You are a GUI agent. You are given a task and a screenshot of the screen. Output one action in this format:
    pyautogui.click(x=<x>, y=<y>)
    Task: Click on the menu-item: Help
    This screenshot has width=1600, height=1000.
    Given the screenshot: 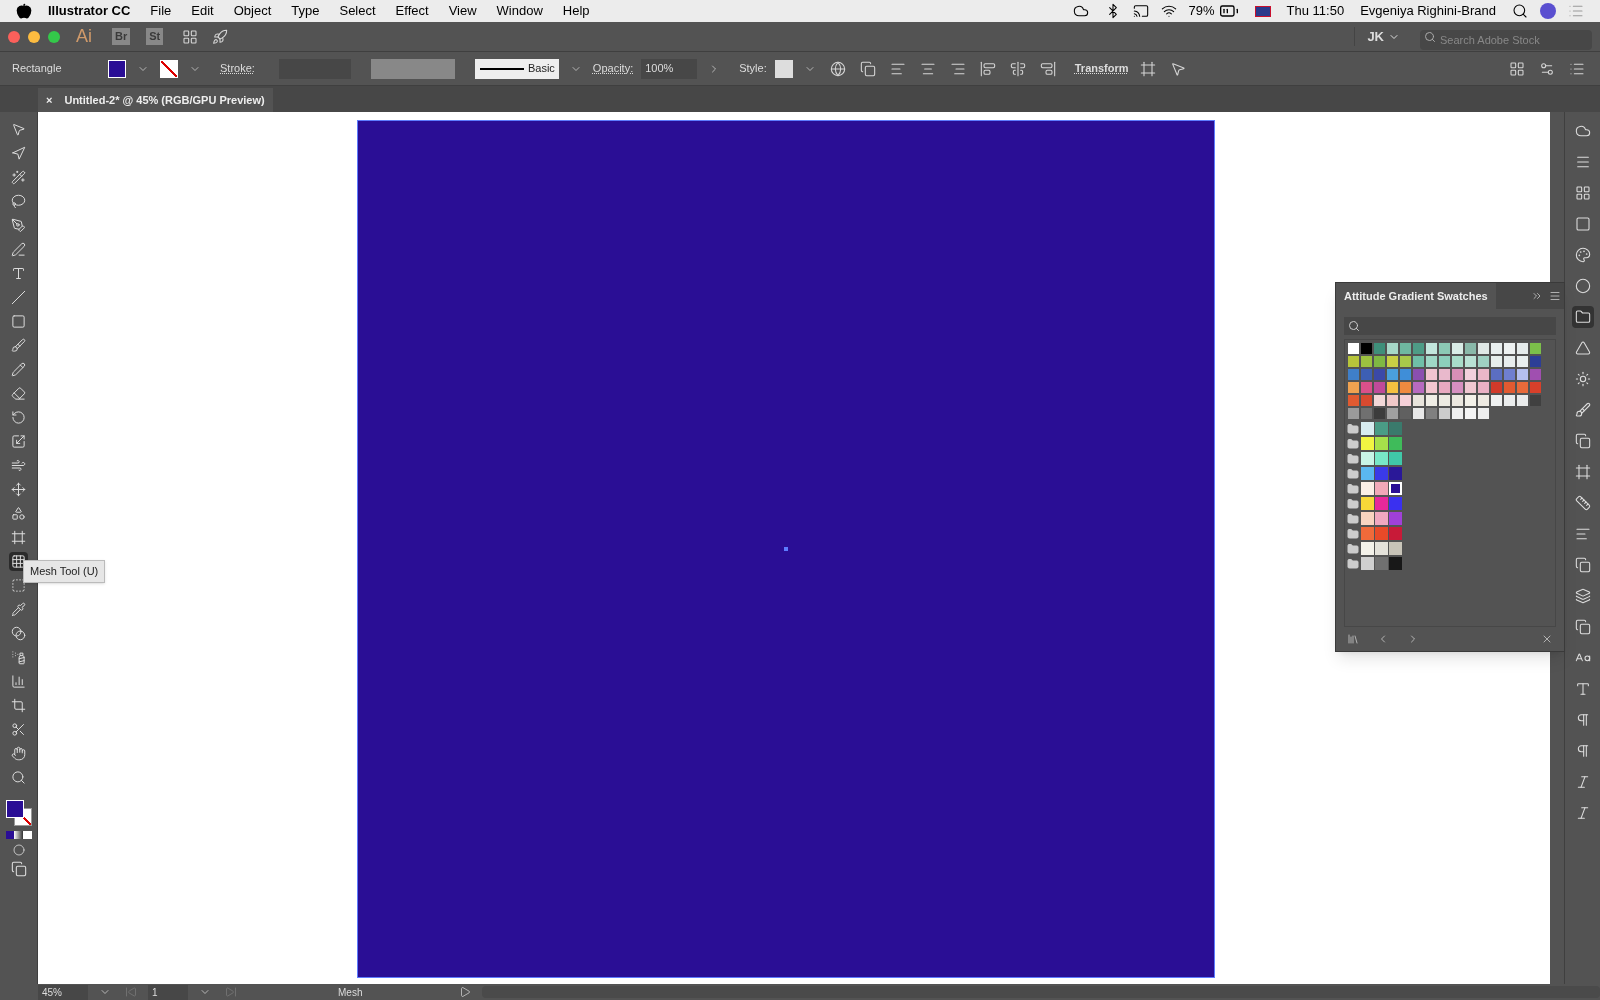 What is the action you would take?
    pyautogui.click(x=576, y=11)
    